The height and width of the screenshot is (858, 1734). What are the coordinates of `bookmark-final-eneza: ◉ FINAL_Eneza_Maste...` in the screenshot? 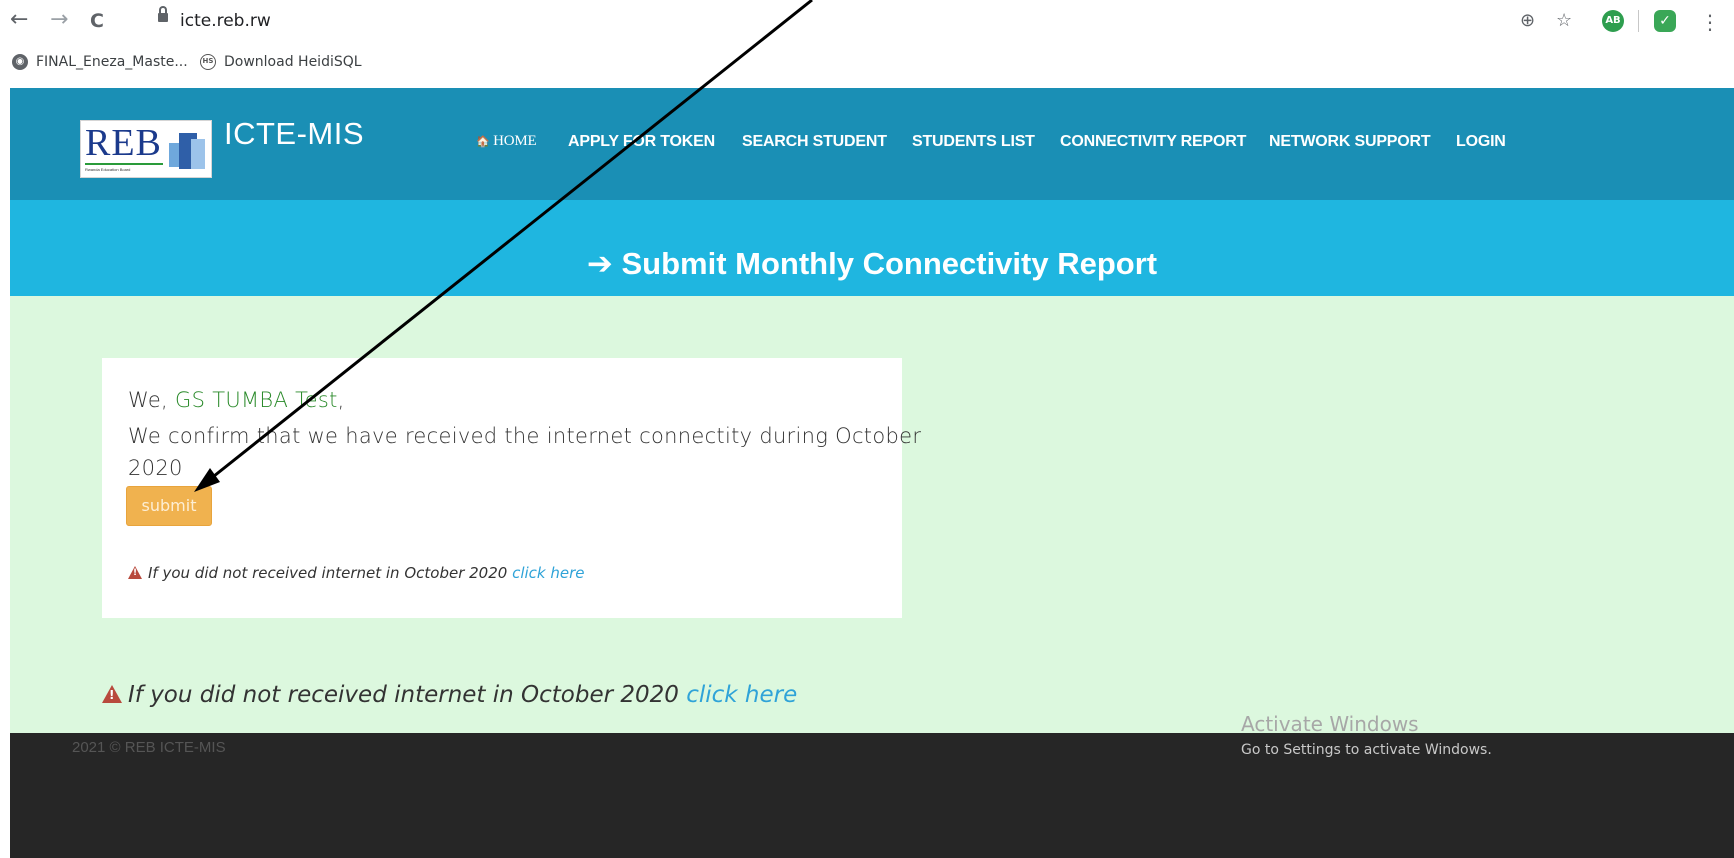 It's located at (100, 62).